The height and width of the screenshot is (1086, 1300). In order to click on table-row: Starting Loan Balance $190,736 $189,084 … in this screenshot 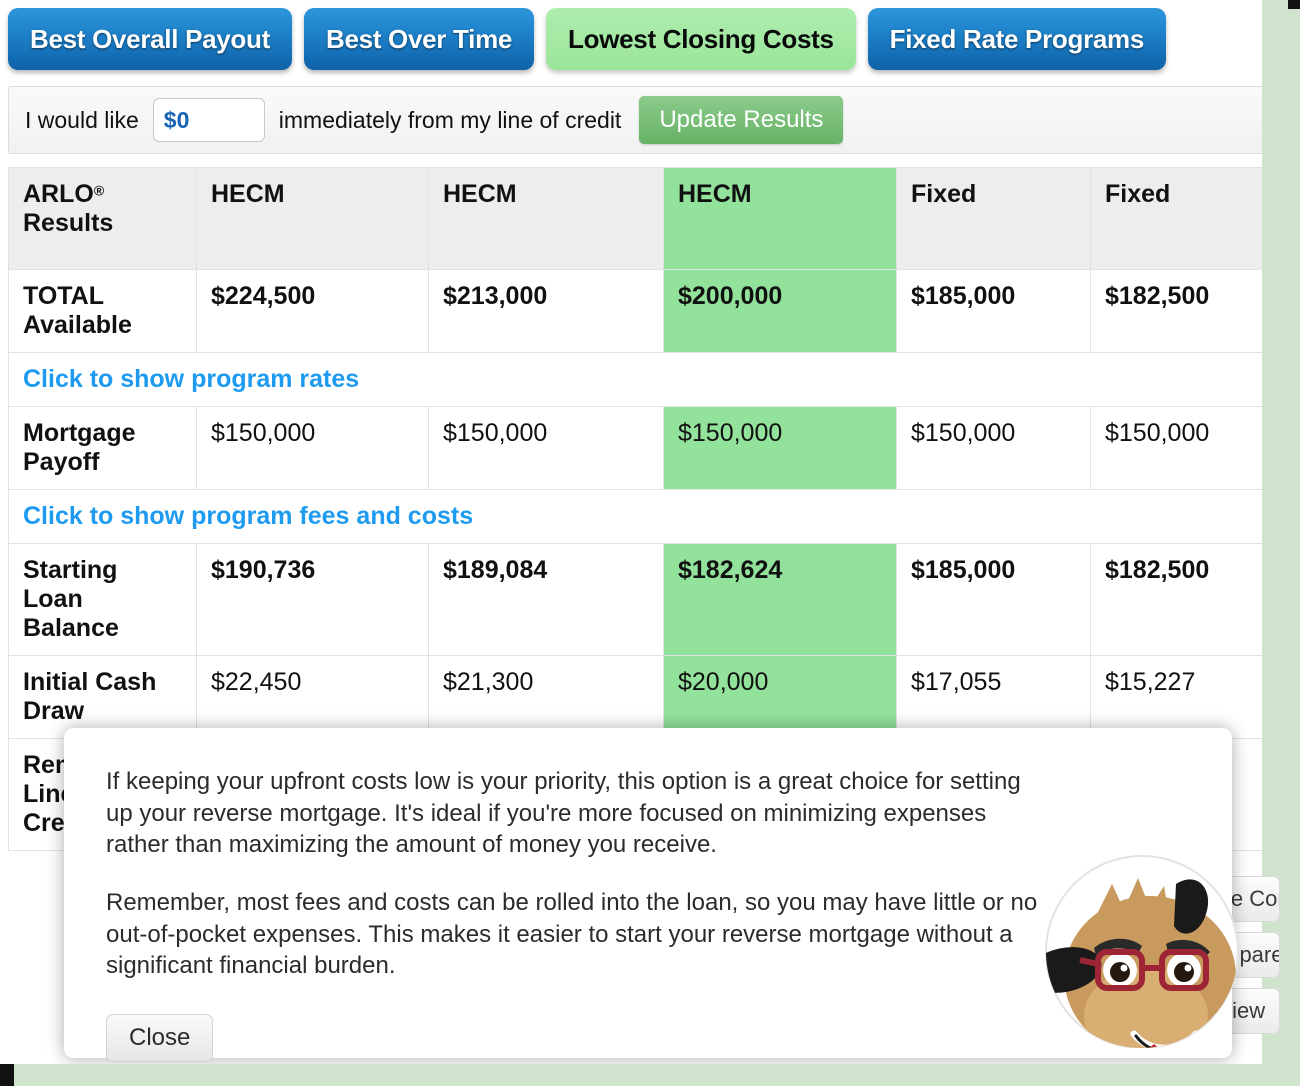, I will do `click(644, 599)`.